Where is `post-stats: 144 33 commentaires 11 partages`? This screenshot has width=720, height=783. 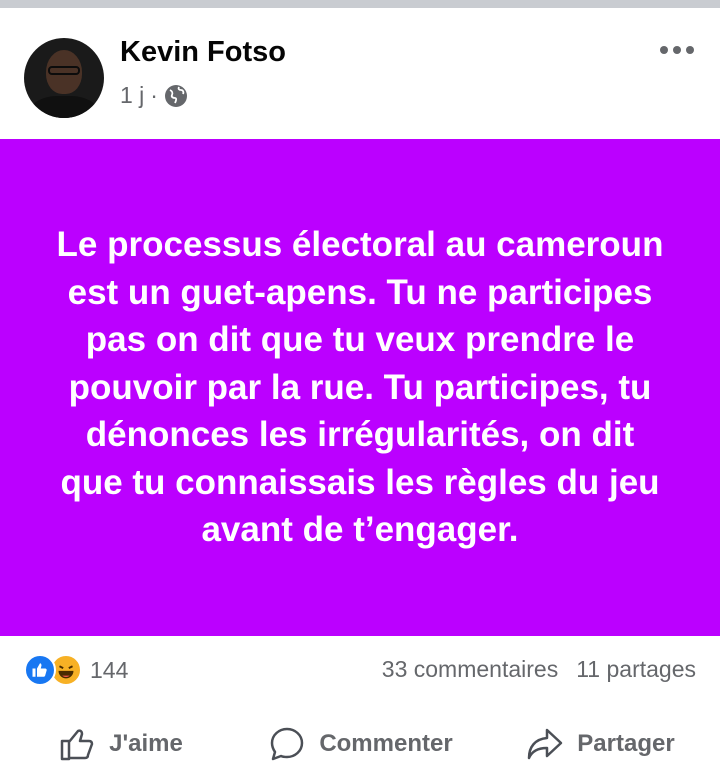 post-stats: 144 33 commentaires 11 partages is located at coordinates (360, 670).